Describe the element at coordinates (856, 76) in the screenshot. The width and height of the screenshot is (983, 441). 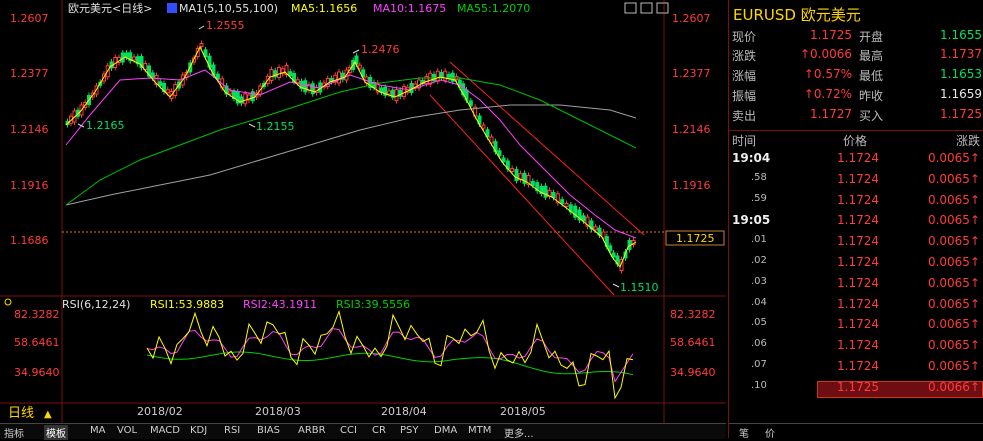
I see `quote-row: 涨幅 ↑0.57% 最低 1.1653` at that location.